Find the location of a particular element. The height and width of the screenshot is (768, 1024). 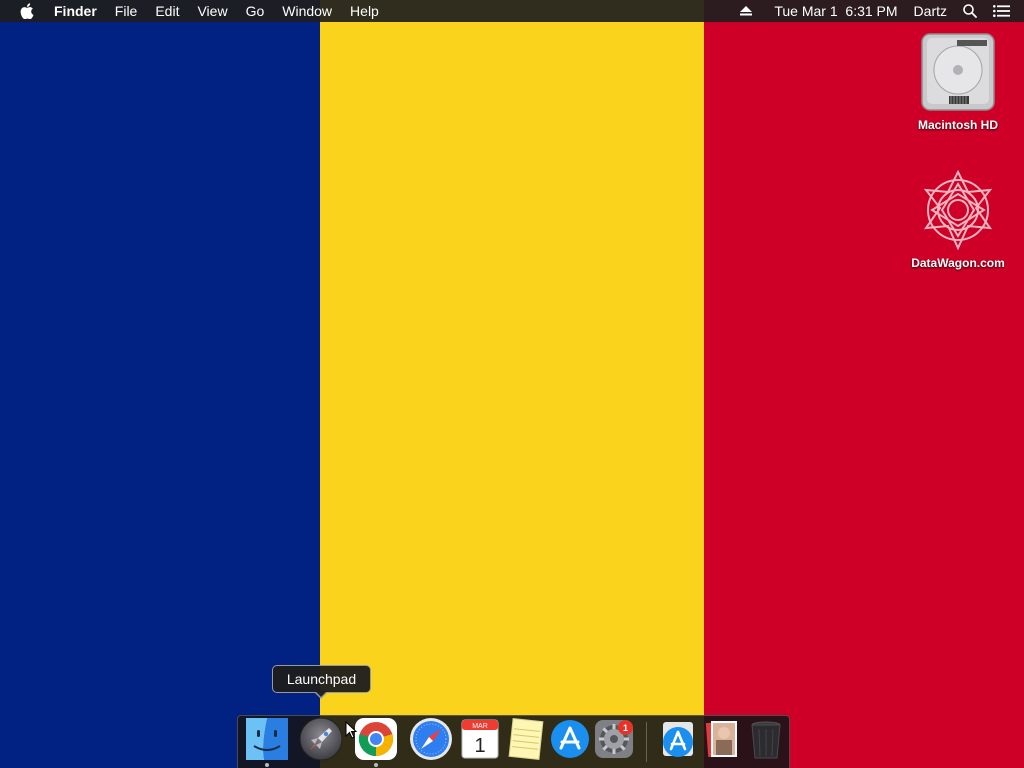

magnifying-glass-icon is located at coordinates (970, 11).